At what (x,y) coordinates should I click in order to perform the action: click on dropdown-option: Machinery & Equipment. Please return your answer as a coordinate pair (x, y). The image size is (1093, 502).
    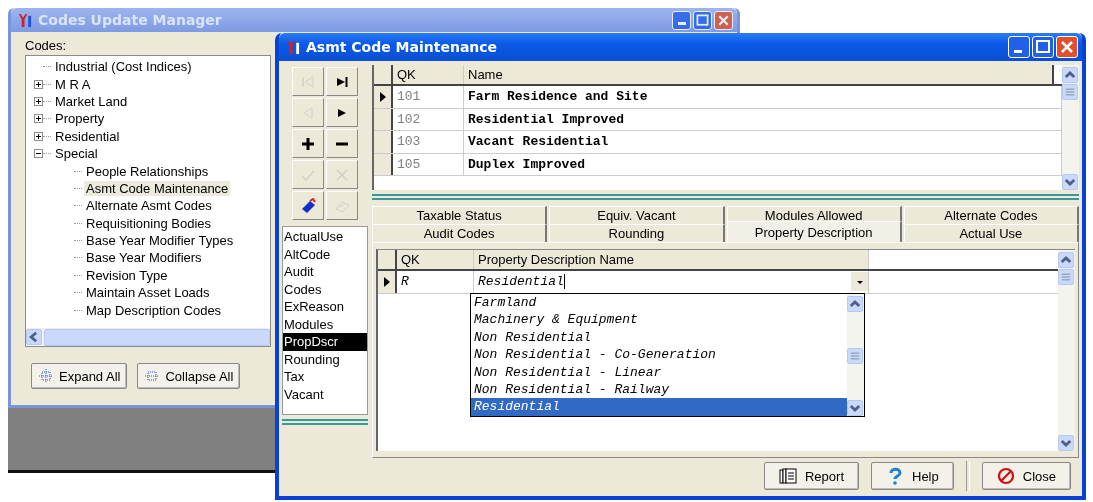
    Looking at the image, I should click on (659, 320).